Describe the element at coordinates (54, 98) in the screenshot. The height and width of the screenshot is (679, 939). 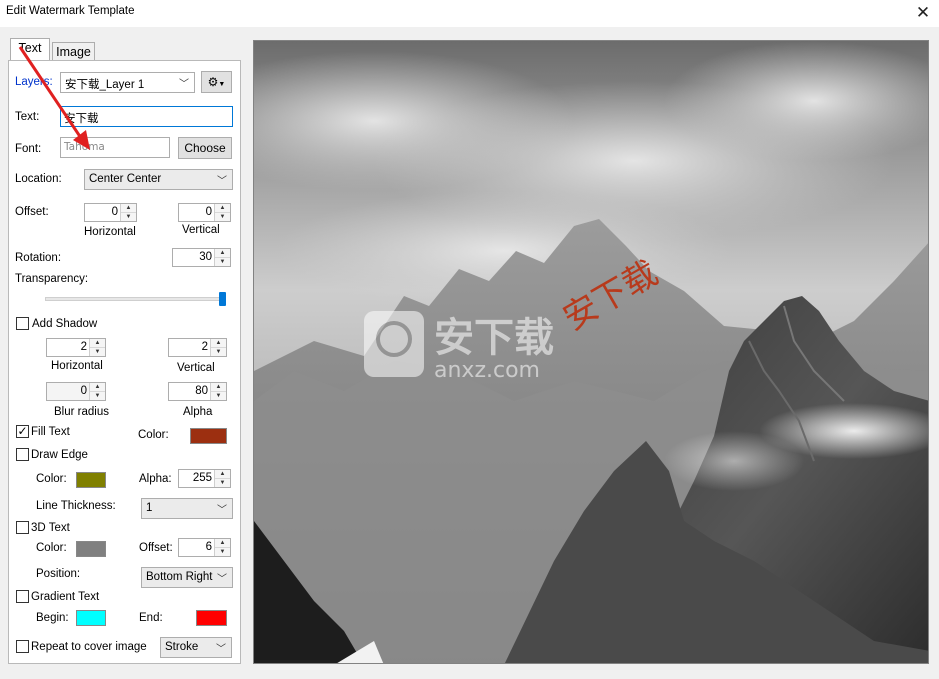
I see `red-annotation-arrow` at that location.